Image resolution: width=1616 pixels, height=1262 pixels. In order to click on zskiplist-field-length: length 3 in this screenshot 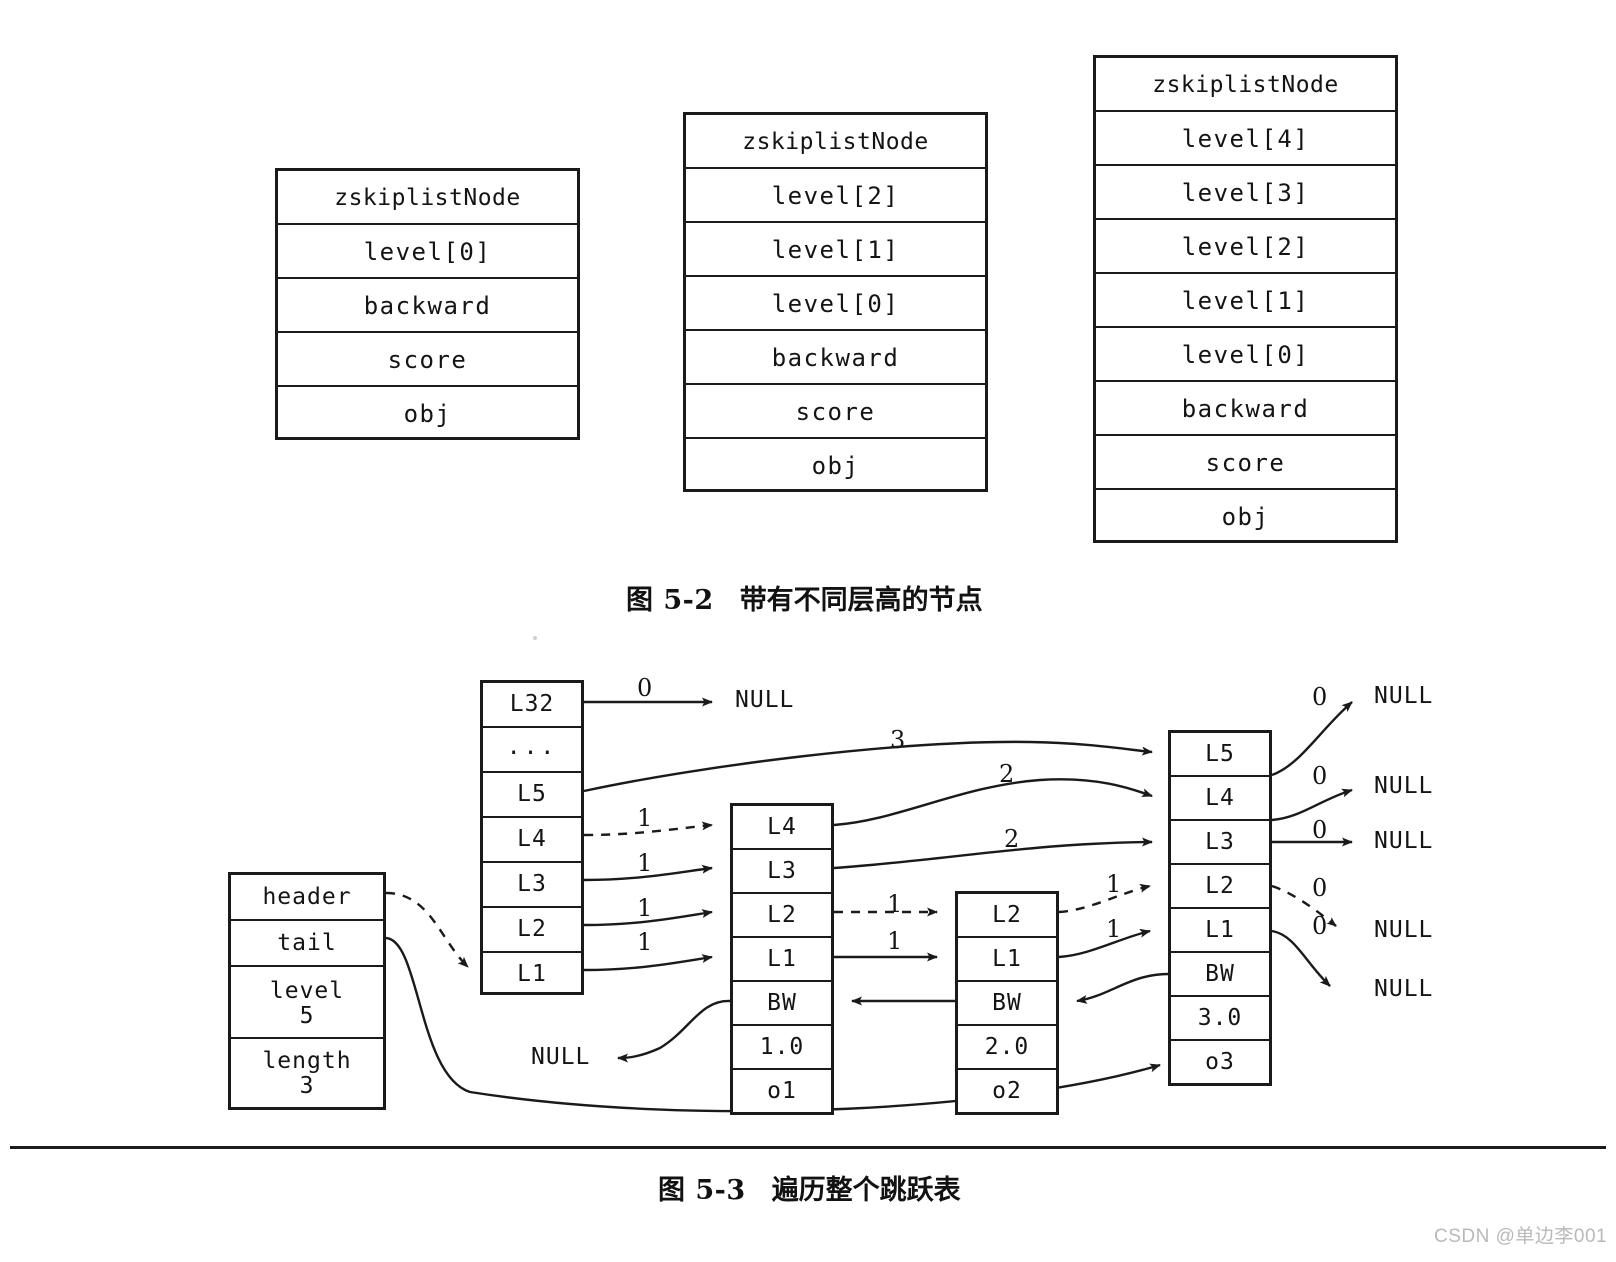, I will do `click(307, 1073)`.